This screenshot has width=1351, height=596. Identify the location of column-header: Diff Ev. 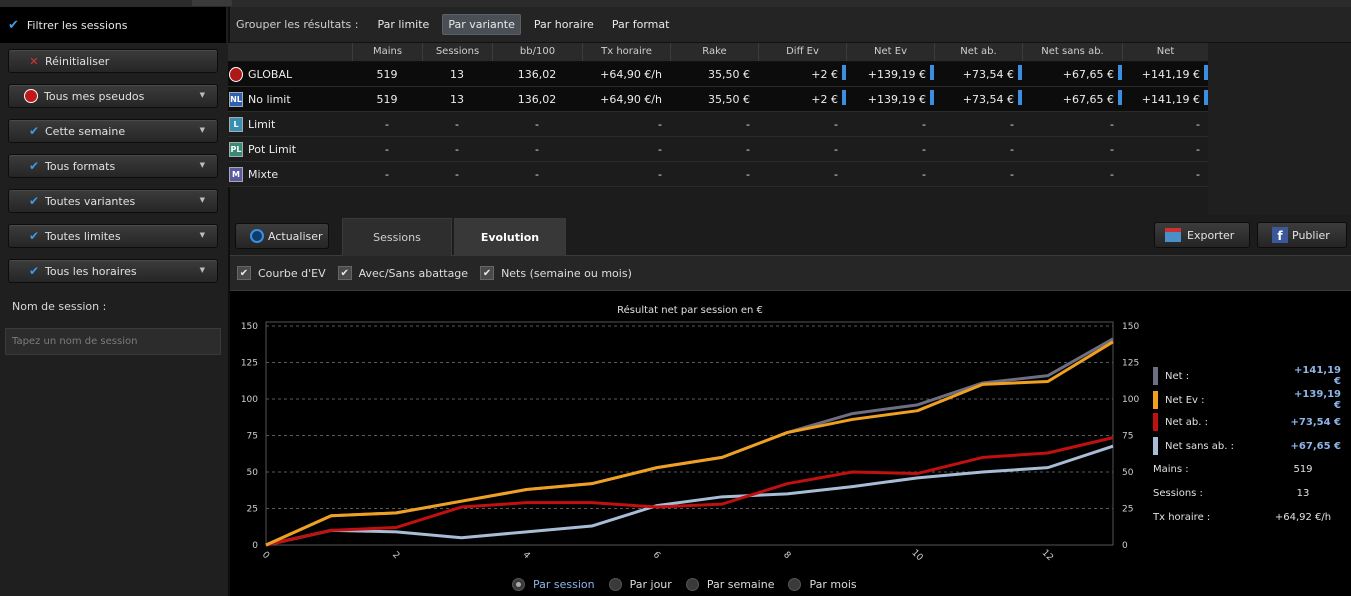
(802, 52).